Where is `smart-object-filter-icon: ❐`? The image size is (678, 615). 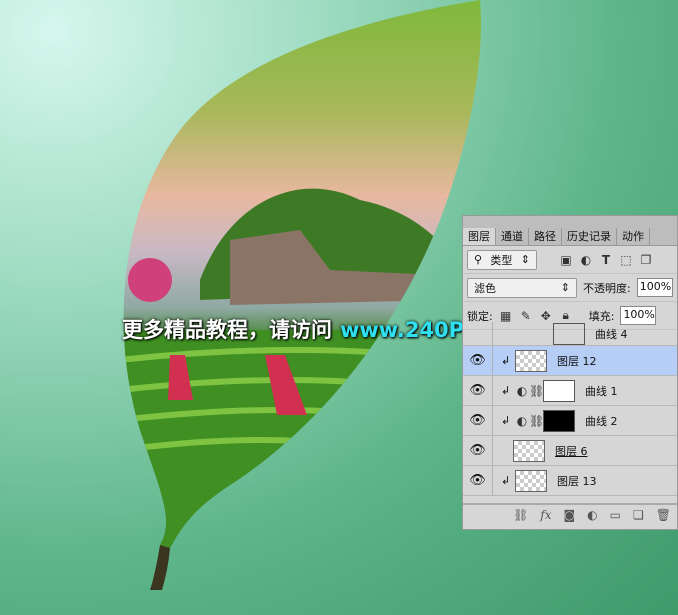
smart-object-filter-icon: ❐ is located at coordinates (646, 260).